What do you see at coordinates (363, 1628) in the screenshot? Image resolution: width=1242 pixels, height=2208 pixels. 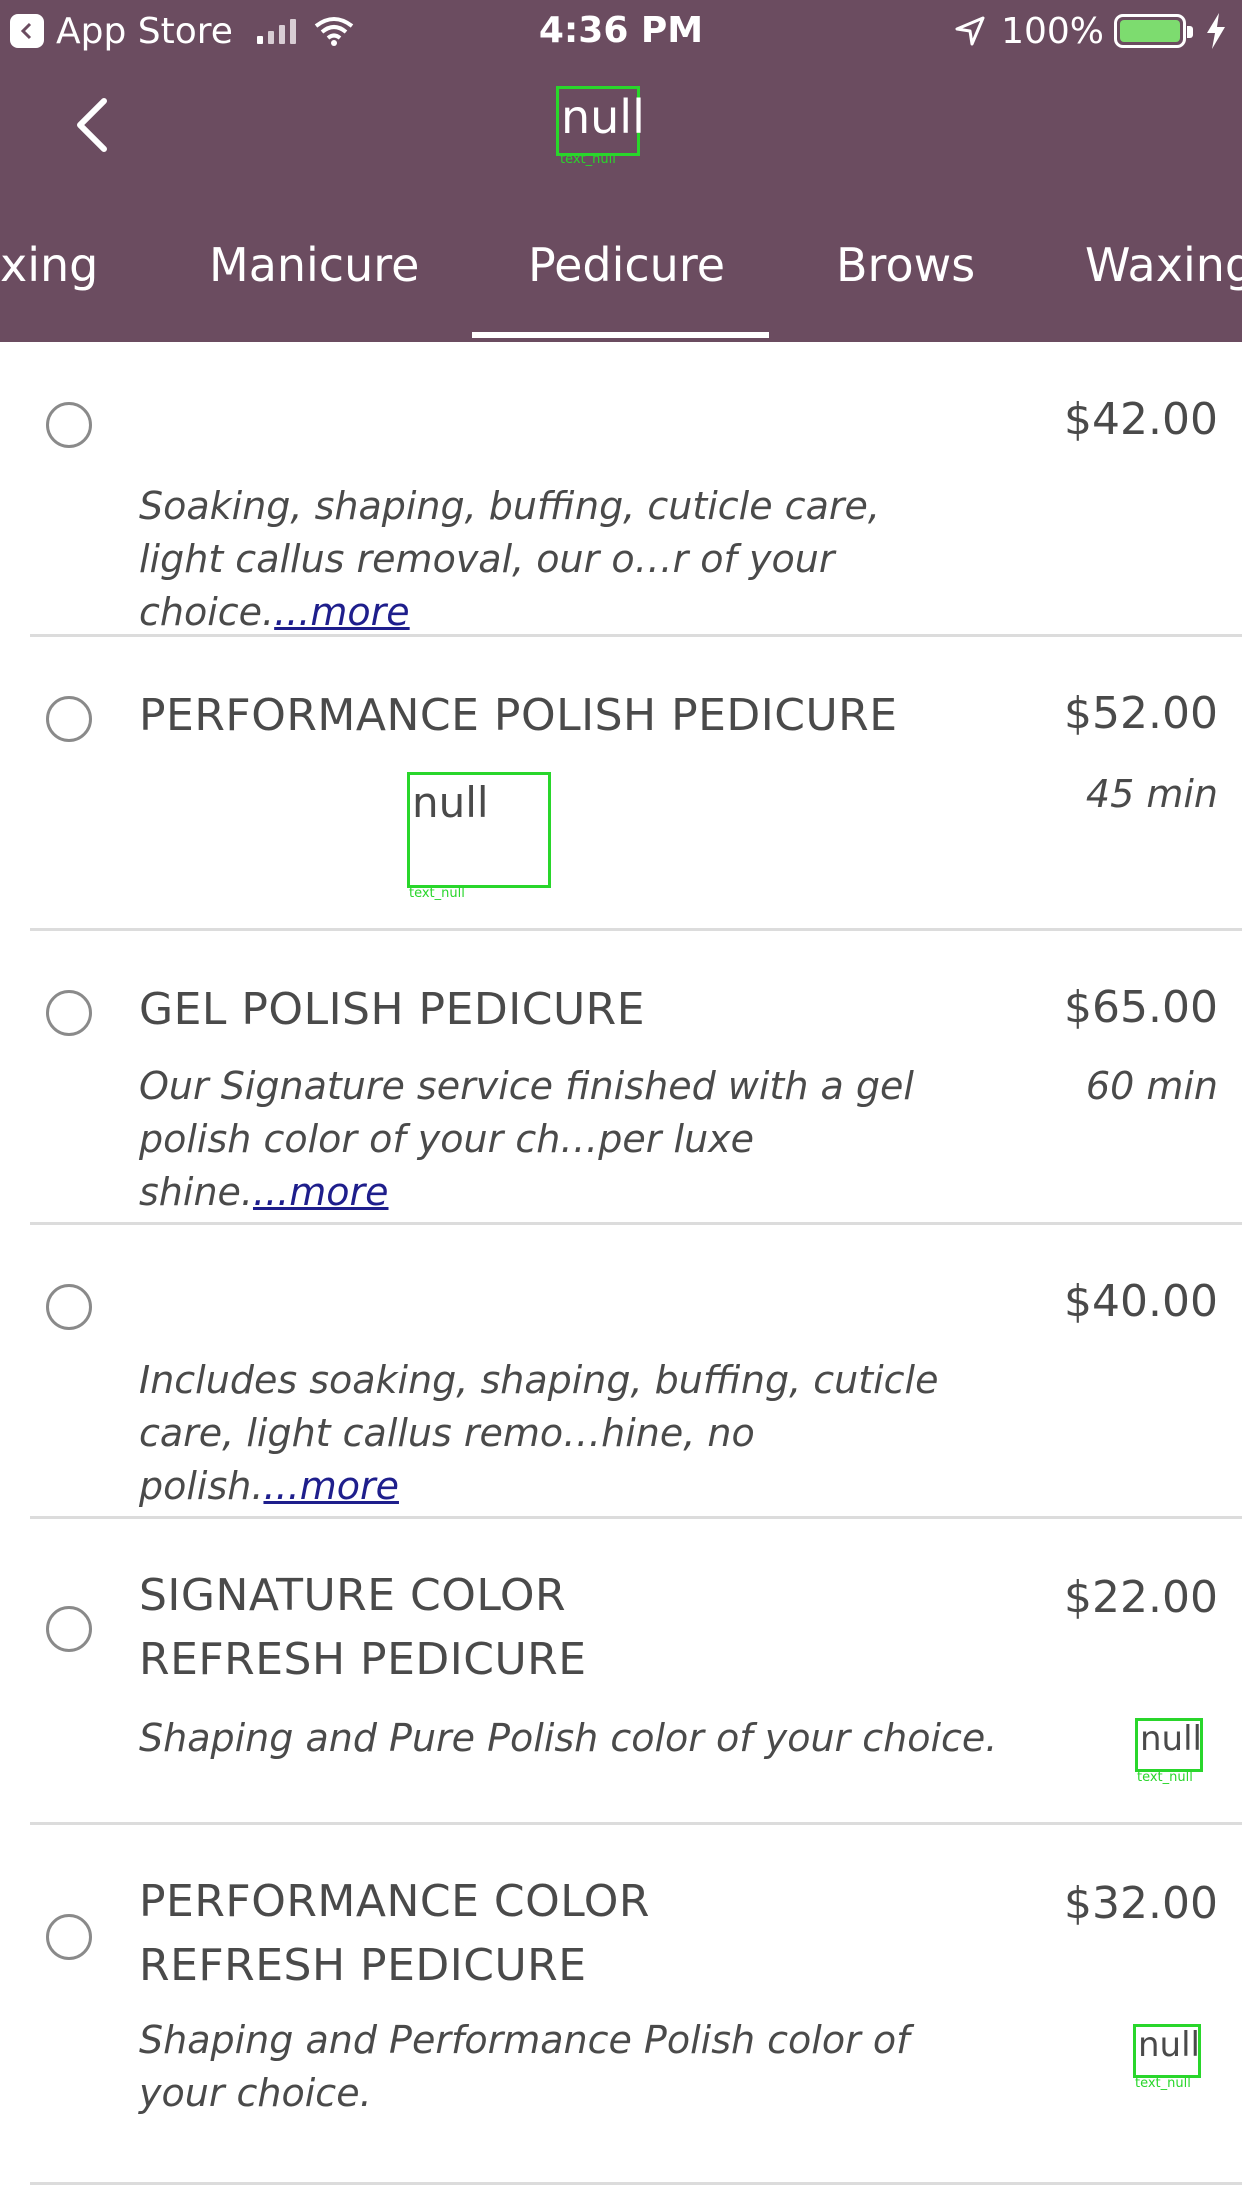 I see `service-name: SIGNATURE COLOR REFRESH PEDICURE` at bounding box center [363, 1628].